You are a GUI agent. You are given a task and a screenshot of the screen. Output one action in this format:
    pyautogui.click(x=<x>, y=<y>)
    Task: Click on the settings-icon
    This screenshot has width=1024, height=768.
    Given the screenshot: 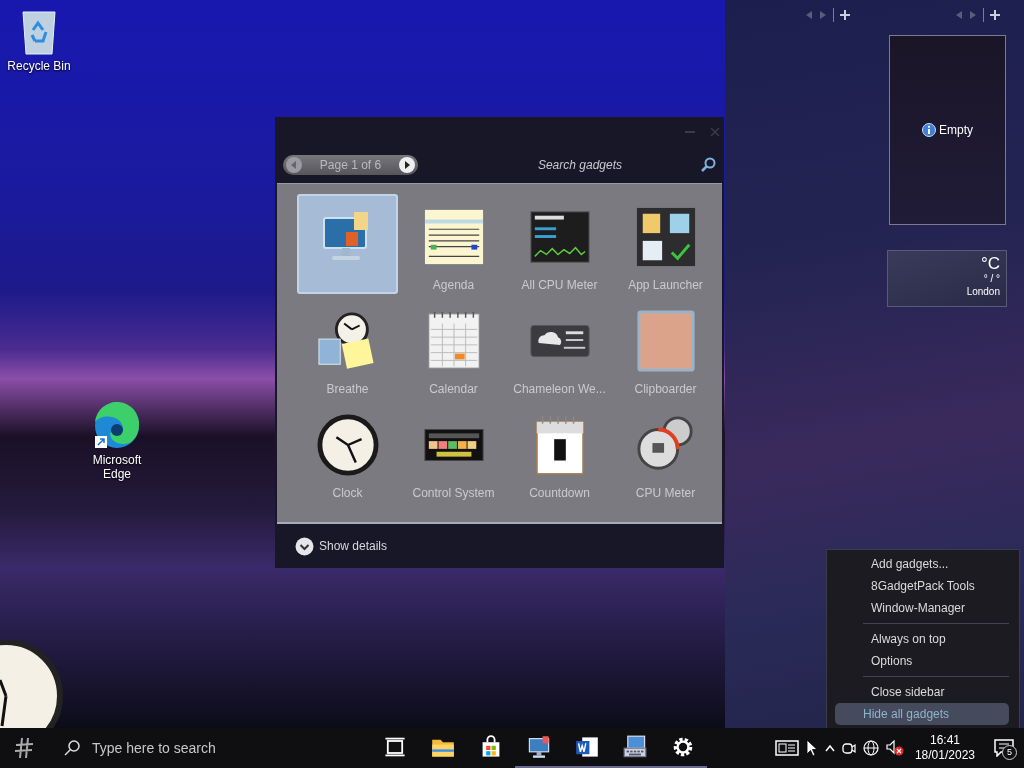 What is the action you would take?
    pyautogui.click(x=683, y=747)
    